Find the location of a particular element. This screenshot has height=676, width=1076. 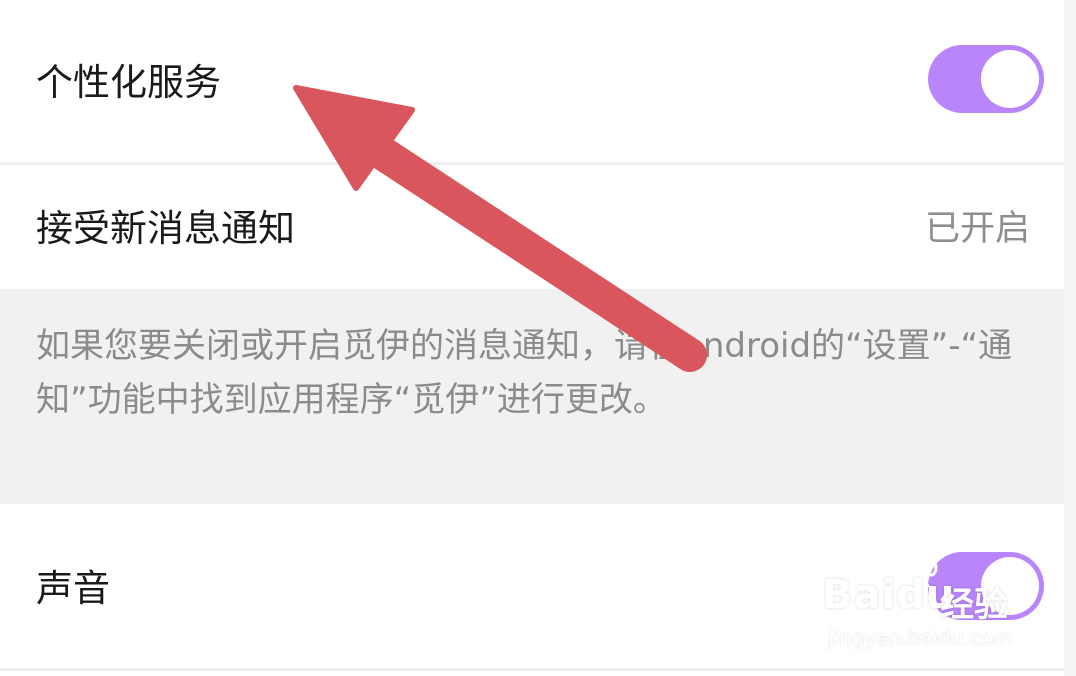

baidu-jingyan-watermark: Baidu 经验 jingyan.baidu.com is located at coordinates (932, 605).